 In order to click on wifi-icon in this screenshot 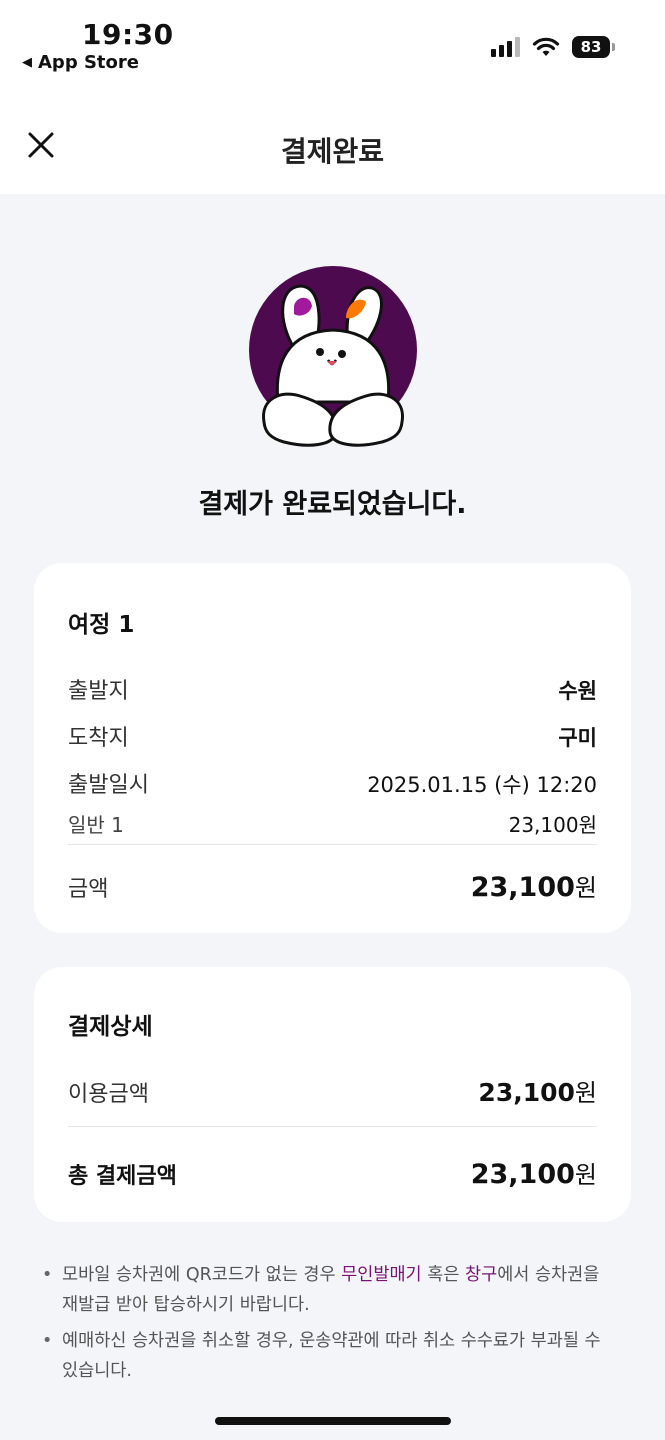, I will do `click(546, 46)`.